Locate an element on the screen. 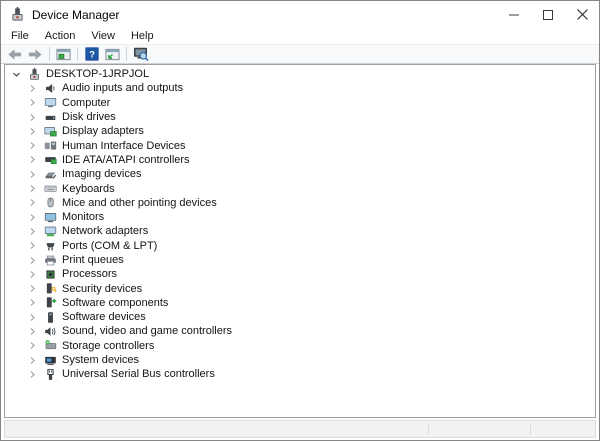 The width and height of the screenshot is (600, 441). tree-root-label: DESKTOP-1JRPJOL is located at coordinates (98, 74).